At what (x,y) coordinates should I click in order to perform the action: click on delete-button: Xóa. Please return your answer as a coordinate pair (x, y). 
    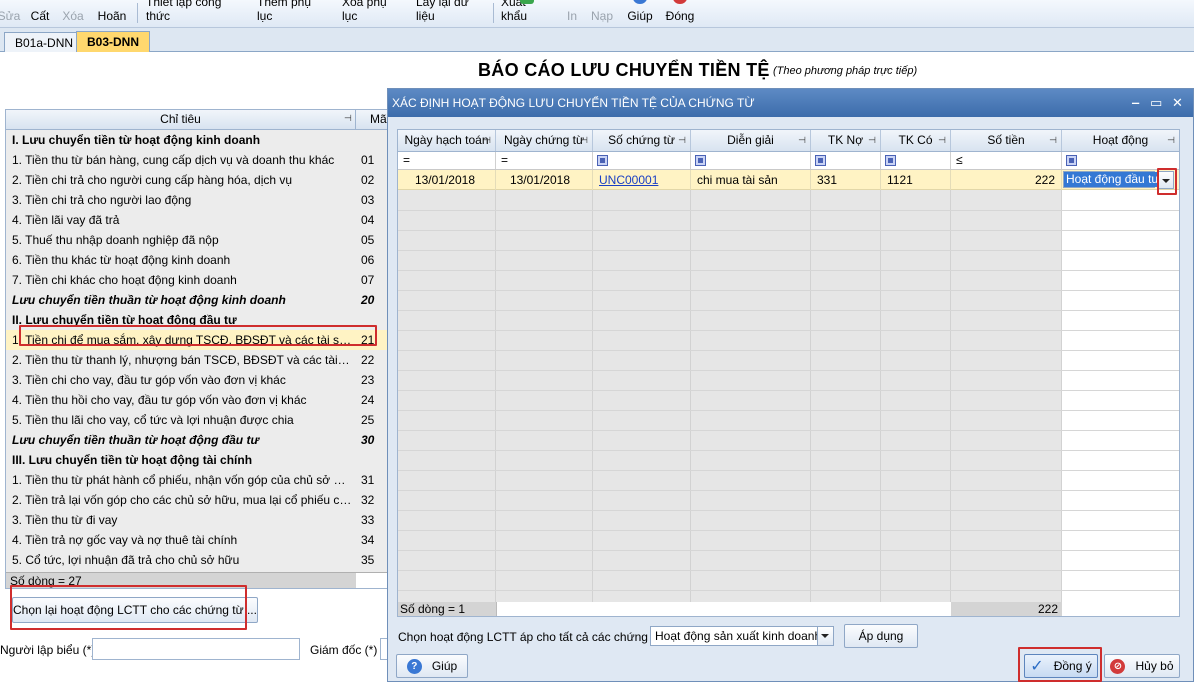
    Looking at the image, I should click on (73, 14).